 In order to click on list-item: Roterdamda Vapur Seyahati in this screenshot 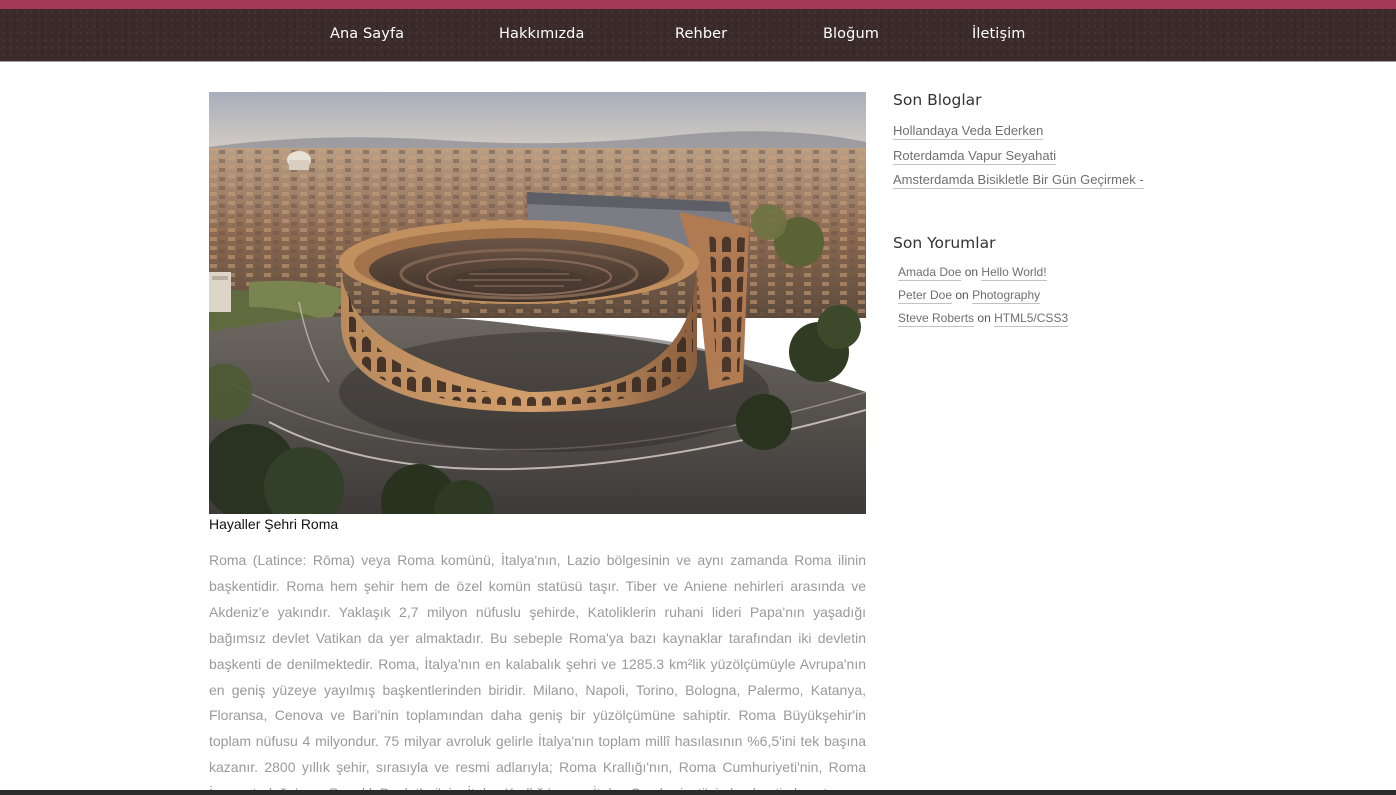, I will do `click(1018, 159)`.